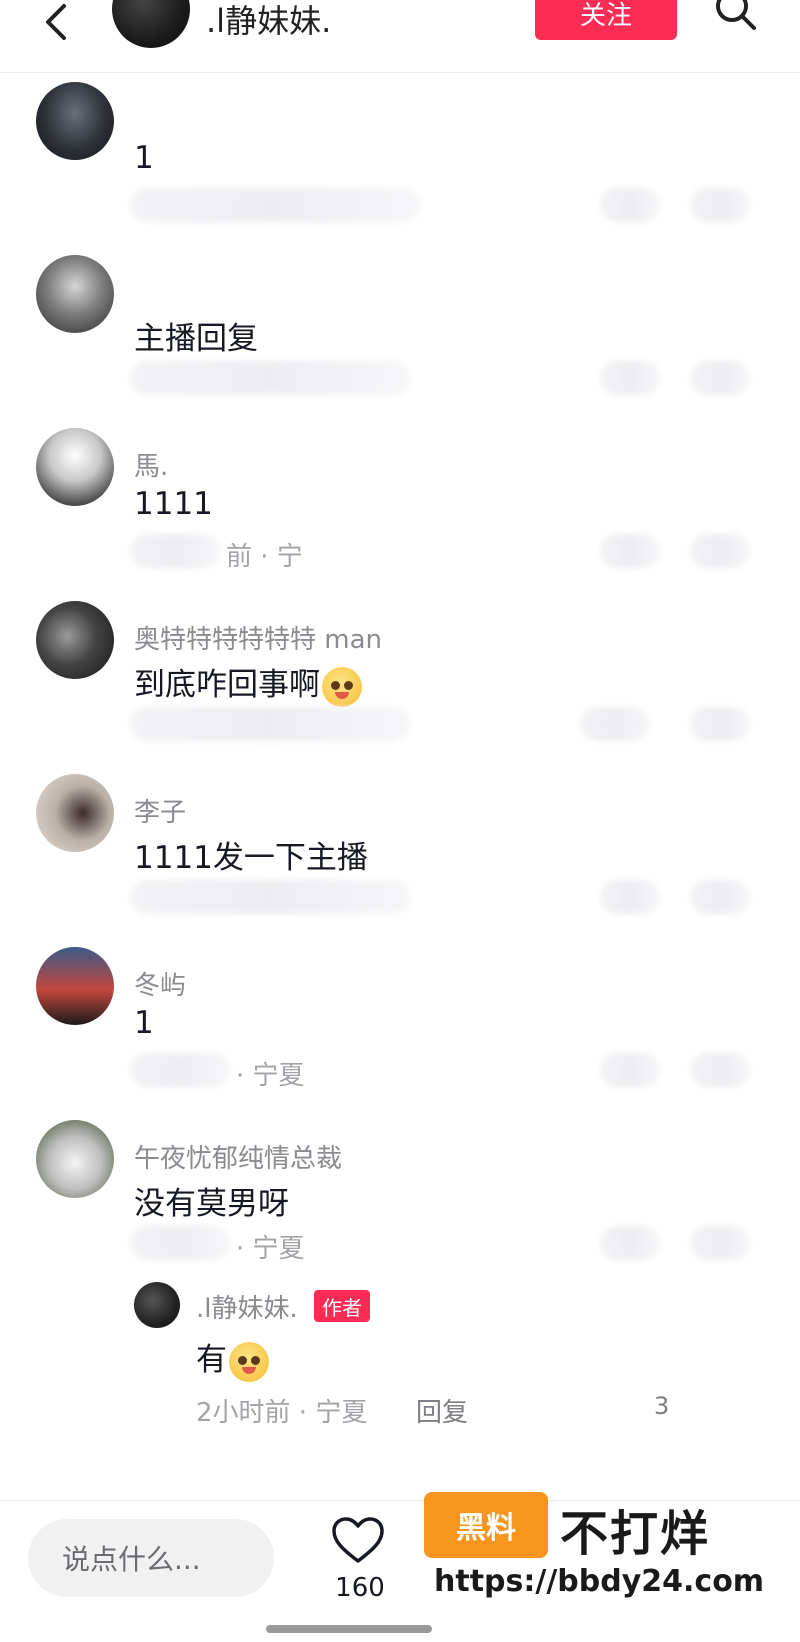 The image size is (800, 1642). I want to click on comment-text: 主播回复, so click(196, 339).